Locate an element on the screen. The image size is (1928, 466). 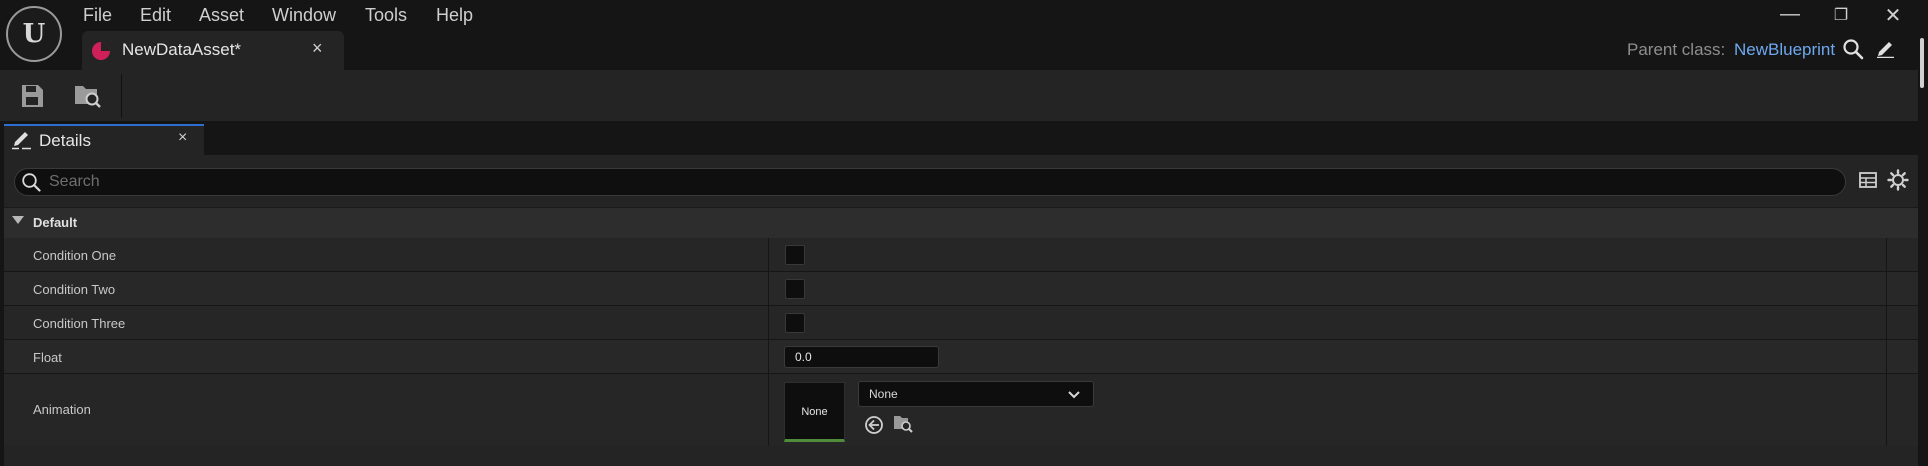
search-input is located at coordinates (939, 182).